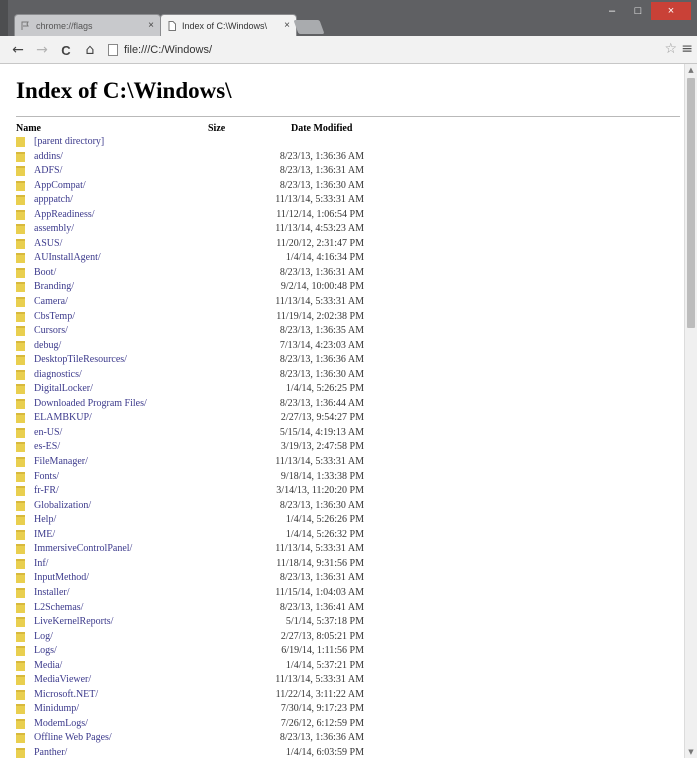 This screenshot has width=697, height=758. What do you see at coordinates (321, 128) in the screenshot?
I see `column-header-date: Date Modified` at bounding box center [321, 128].